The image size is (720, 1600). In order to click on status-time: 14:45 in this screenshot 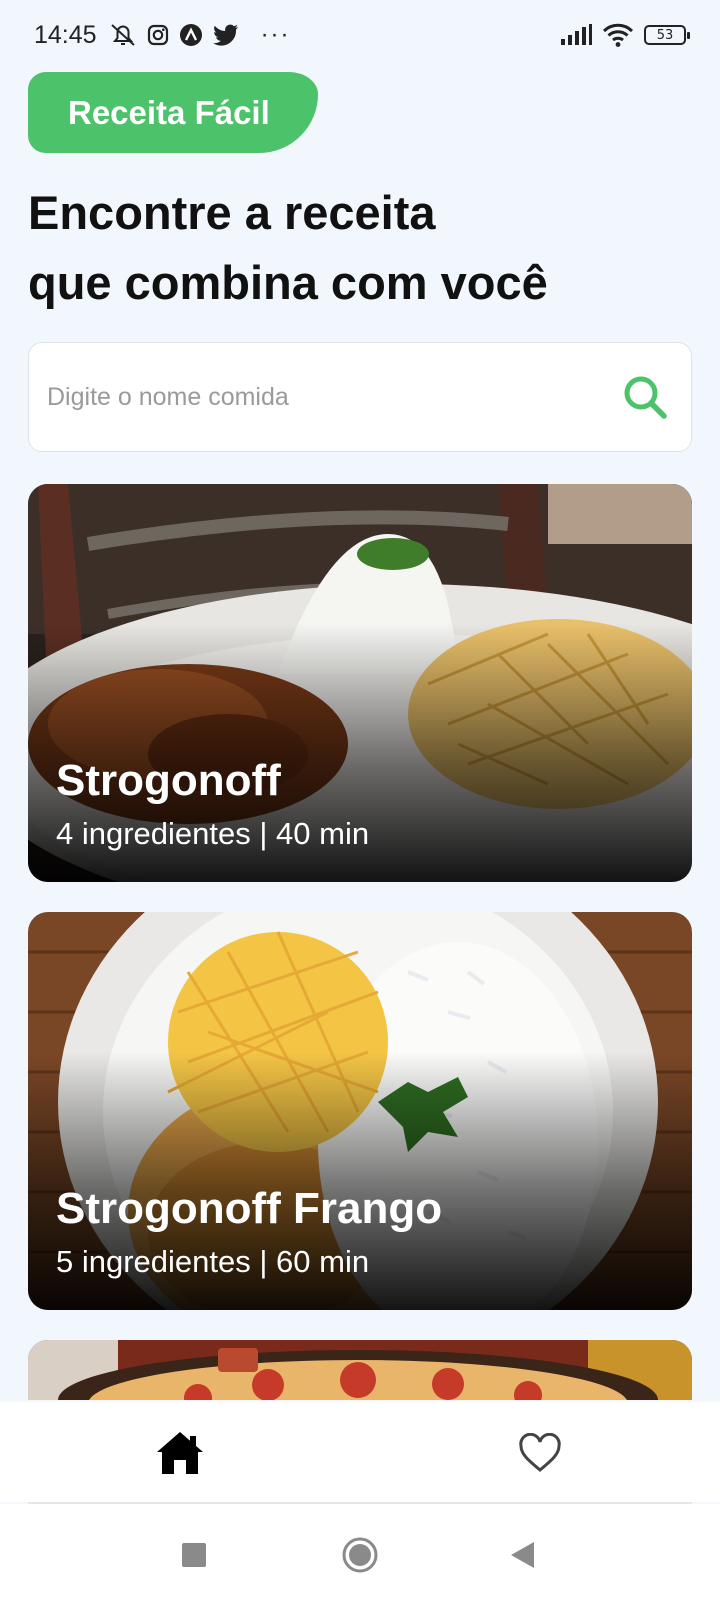, I will do `click(65, 34)`.